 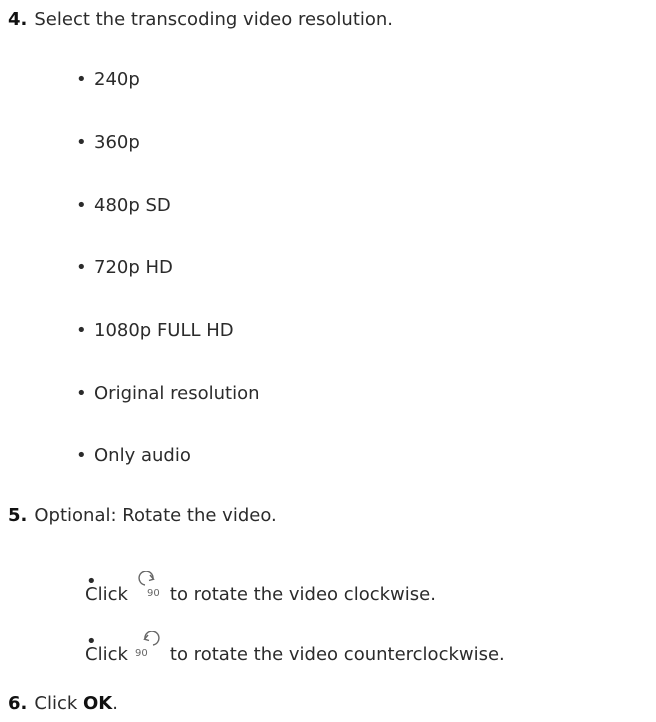 What do you see at coordinates (132, 205) in the screenshot?
I see `list-item-label: 480p SD` at bounding box center [132, 205].